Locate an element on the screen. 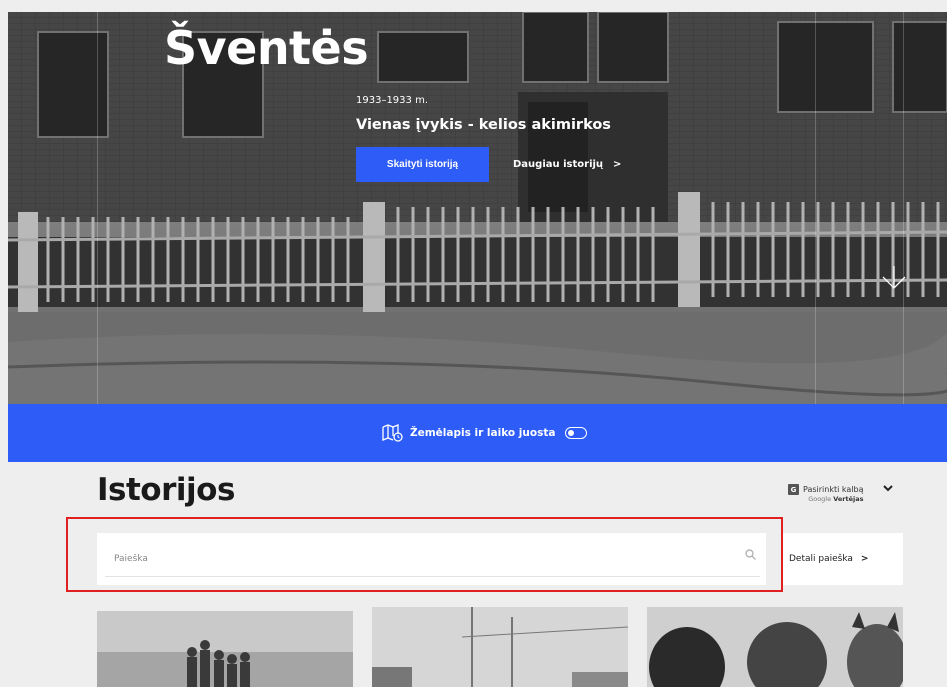  hero-subtitle: Vienas įvykis - kelios akimirkos is located at coordinates (483, 125).